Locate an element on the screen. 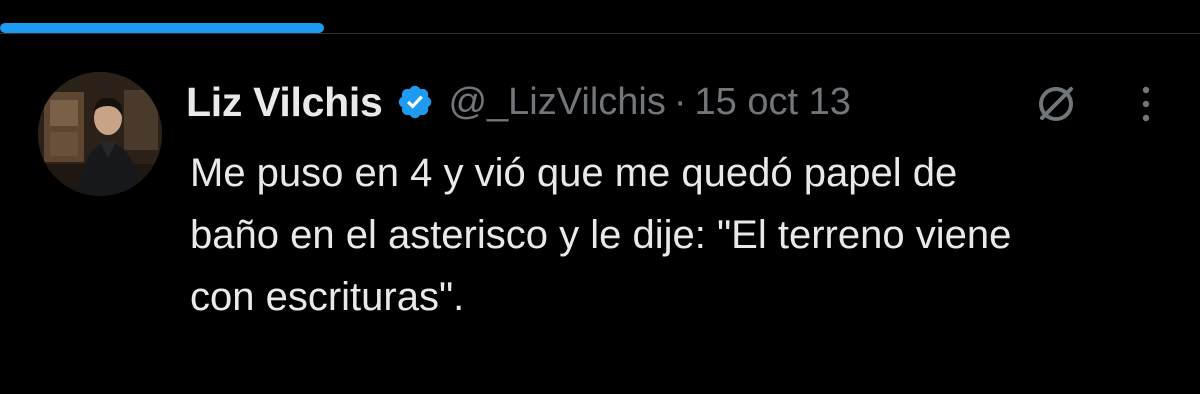 The height and width of the screenshot is (394, 1200). divider is located at coordinates (600, 33).